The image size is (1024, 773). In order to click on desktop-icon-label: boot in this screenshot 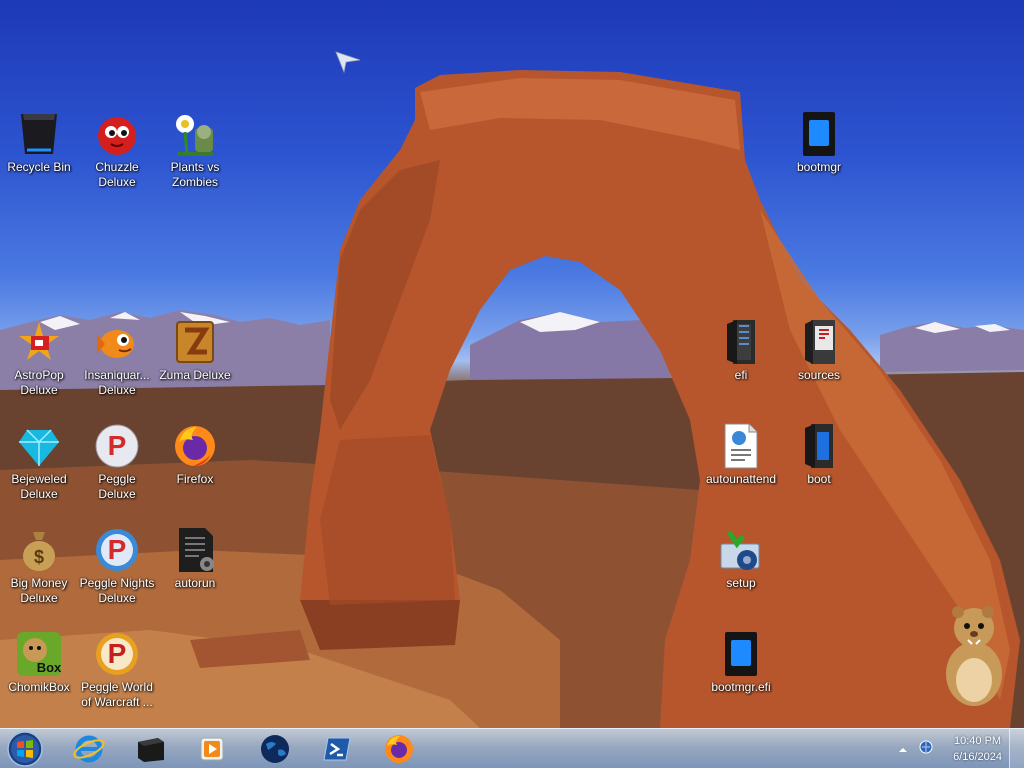, I will do `click(819, 479)`.